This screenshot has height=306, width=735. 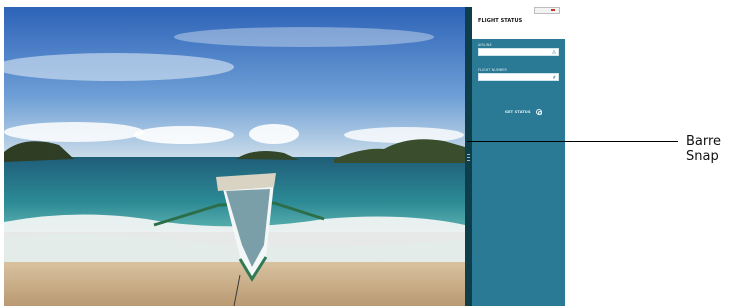 What do you see at coordinates (518, 52) in the screenshot?
I see `airline-input: ◬` at bounding box center [518, 52].